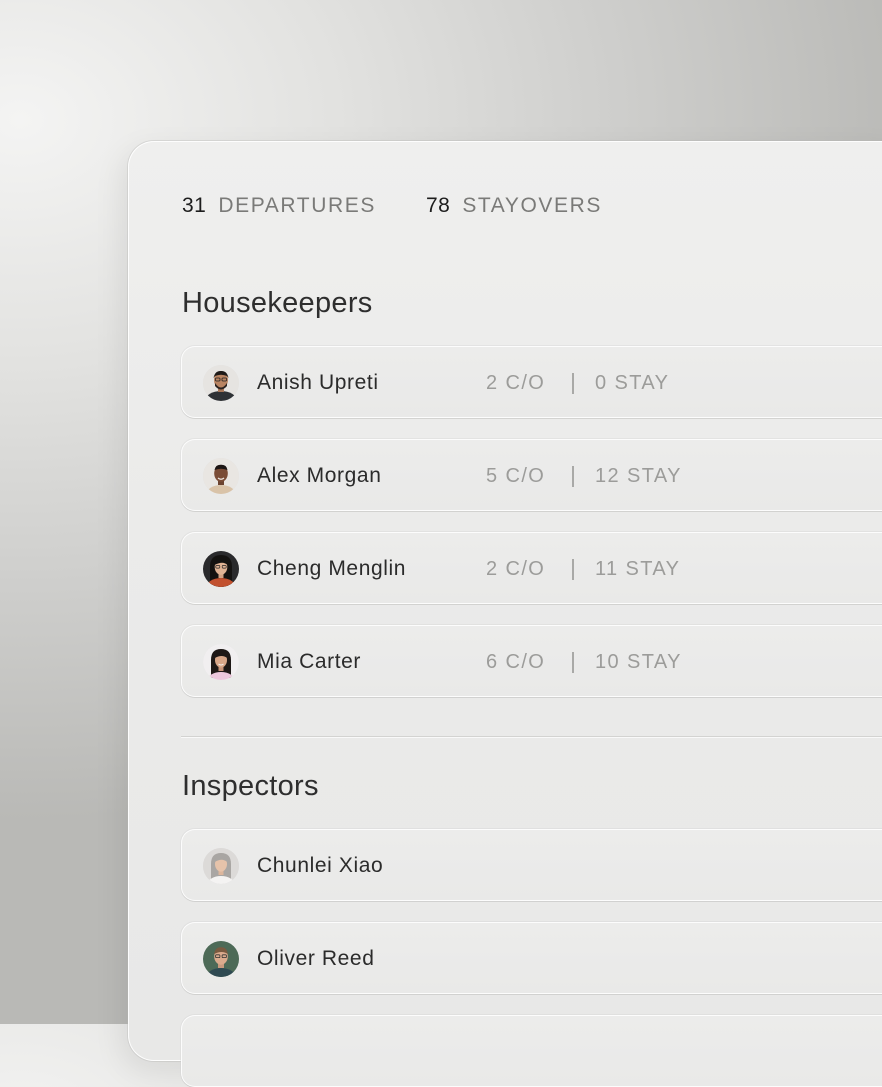  Describe the element at coordinates (531, 958) in the screenshot. I see `inspector-row: Oliver Reed` at that location.